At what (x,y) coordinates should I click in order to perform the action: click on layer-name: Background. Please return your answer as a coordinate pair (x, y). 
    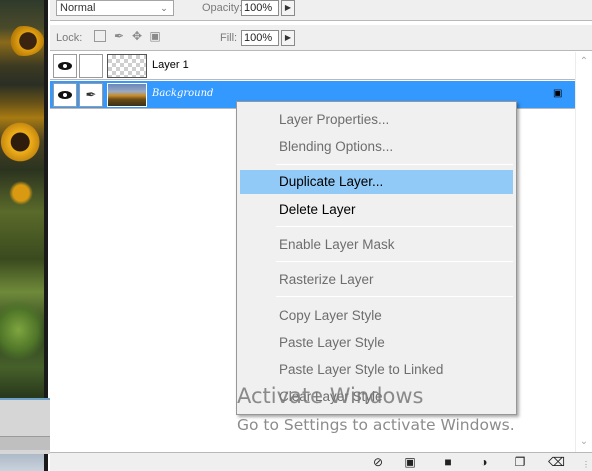
    Looking at the image, I should click on (183, 93).